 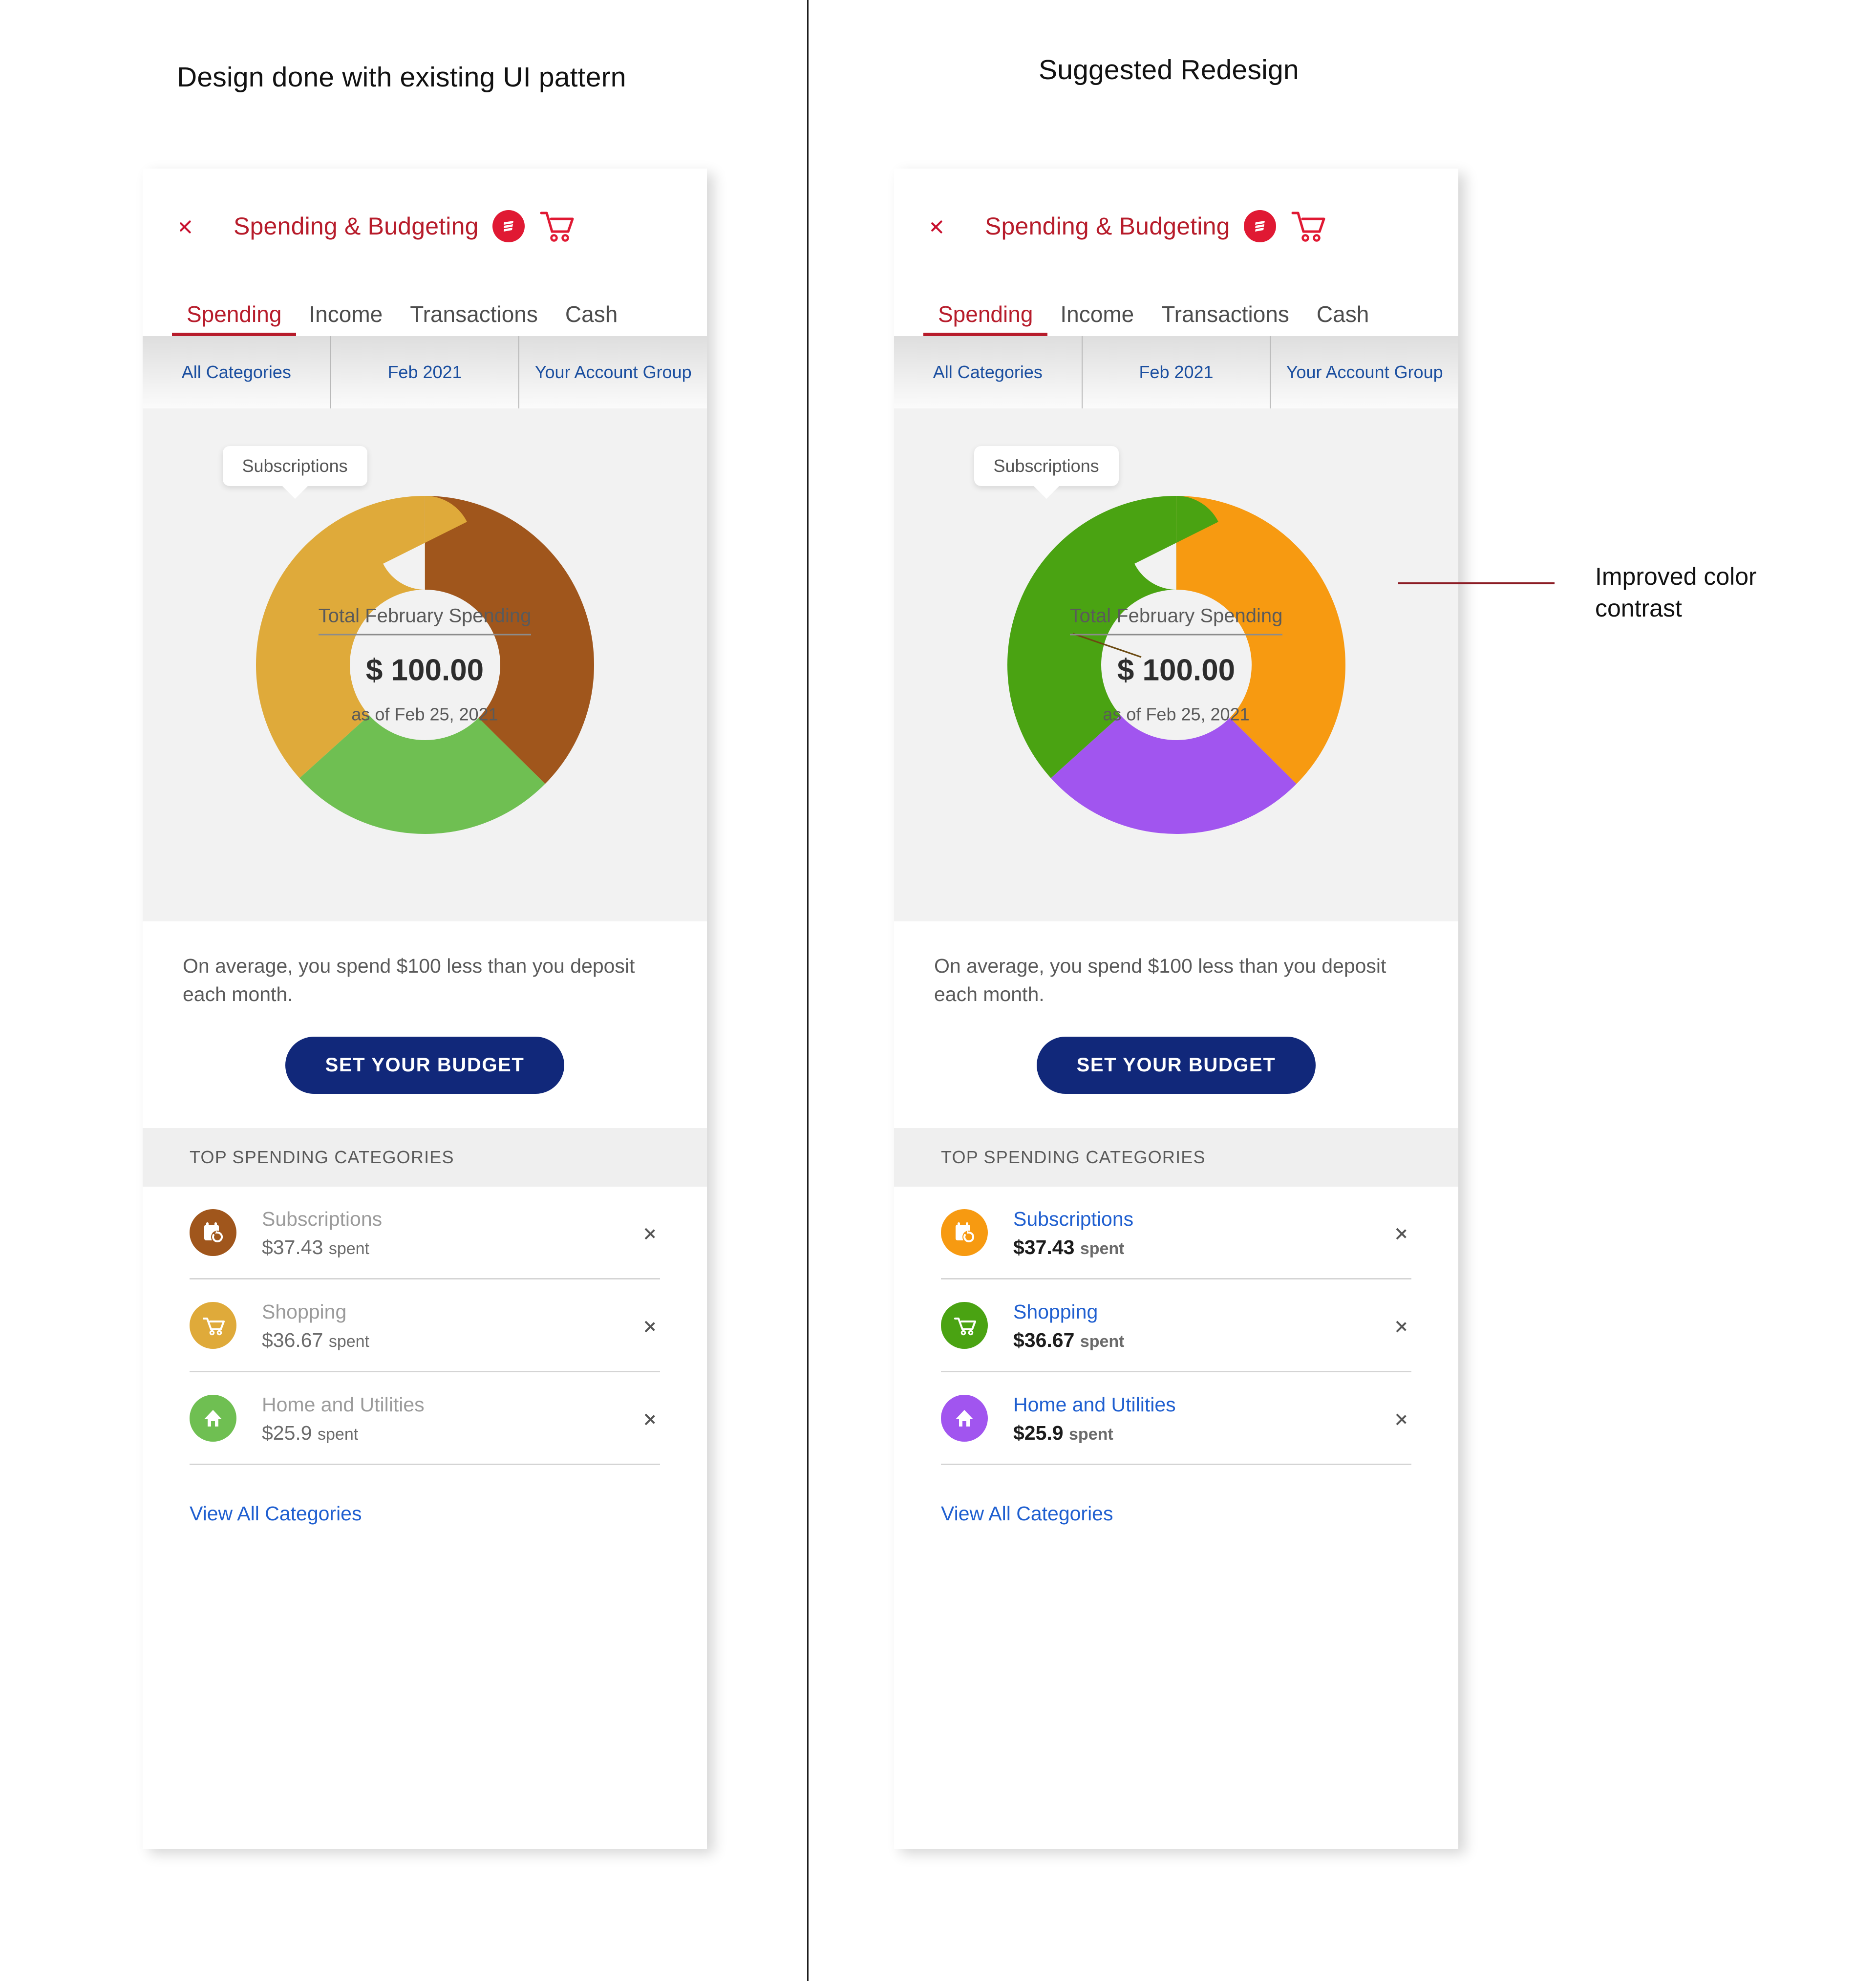 What do you see at coordinates (1676, 592) in the screenshot?
I see `annotation-label: Improved color contrast` at bounding box center [1676, 592].